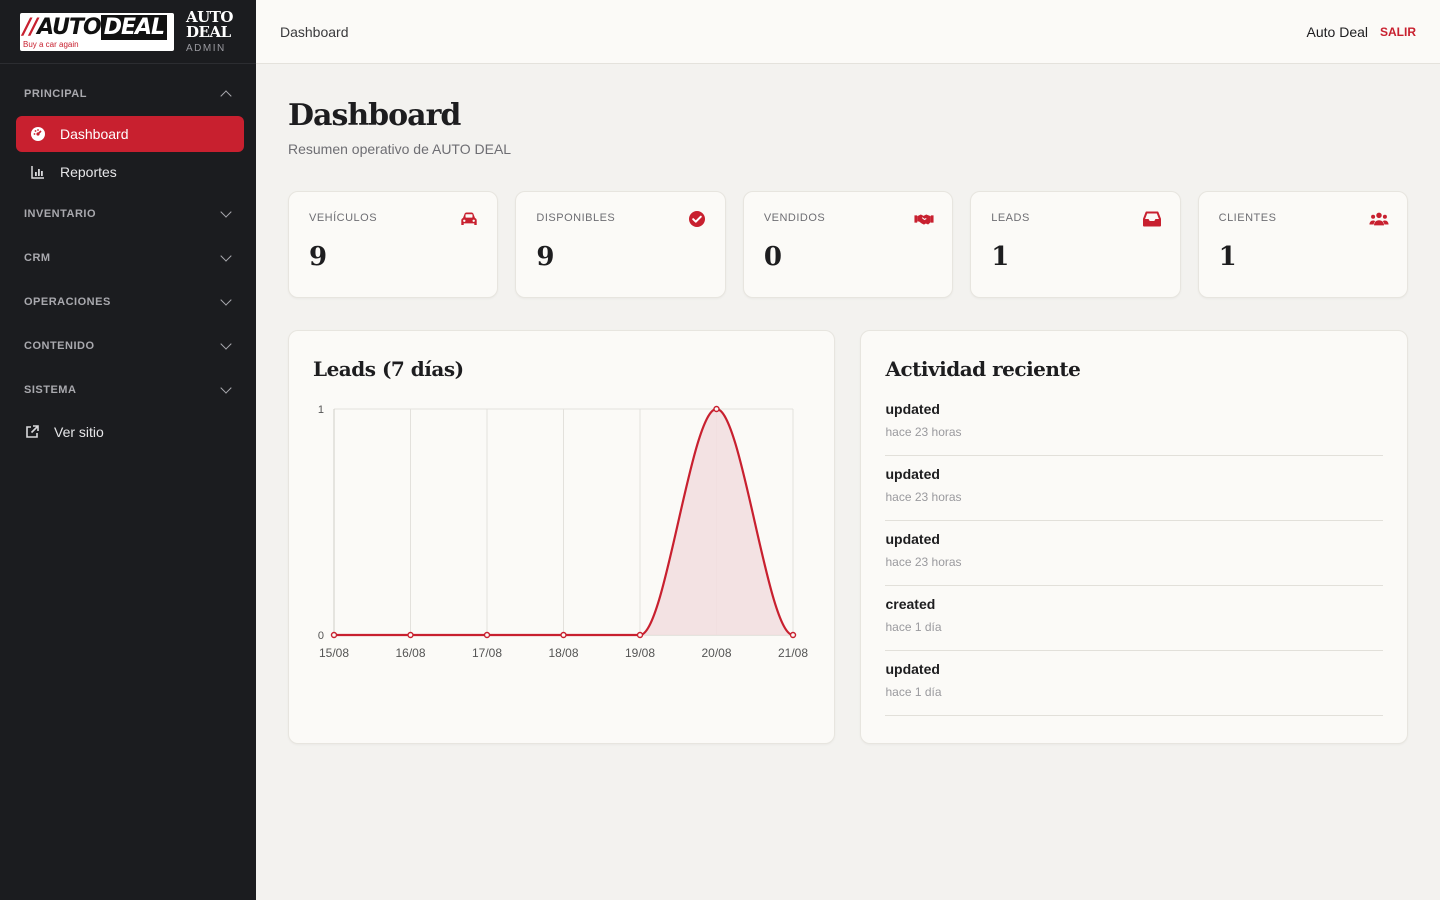 This screenshot has height=900, width=1440. I want to click on stat-label: VENDIDOS, so click(794, 218).